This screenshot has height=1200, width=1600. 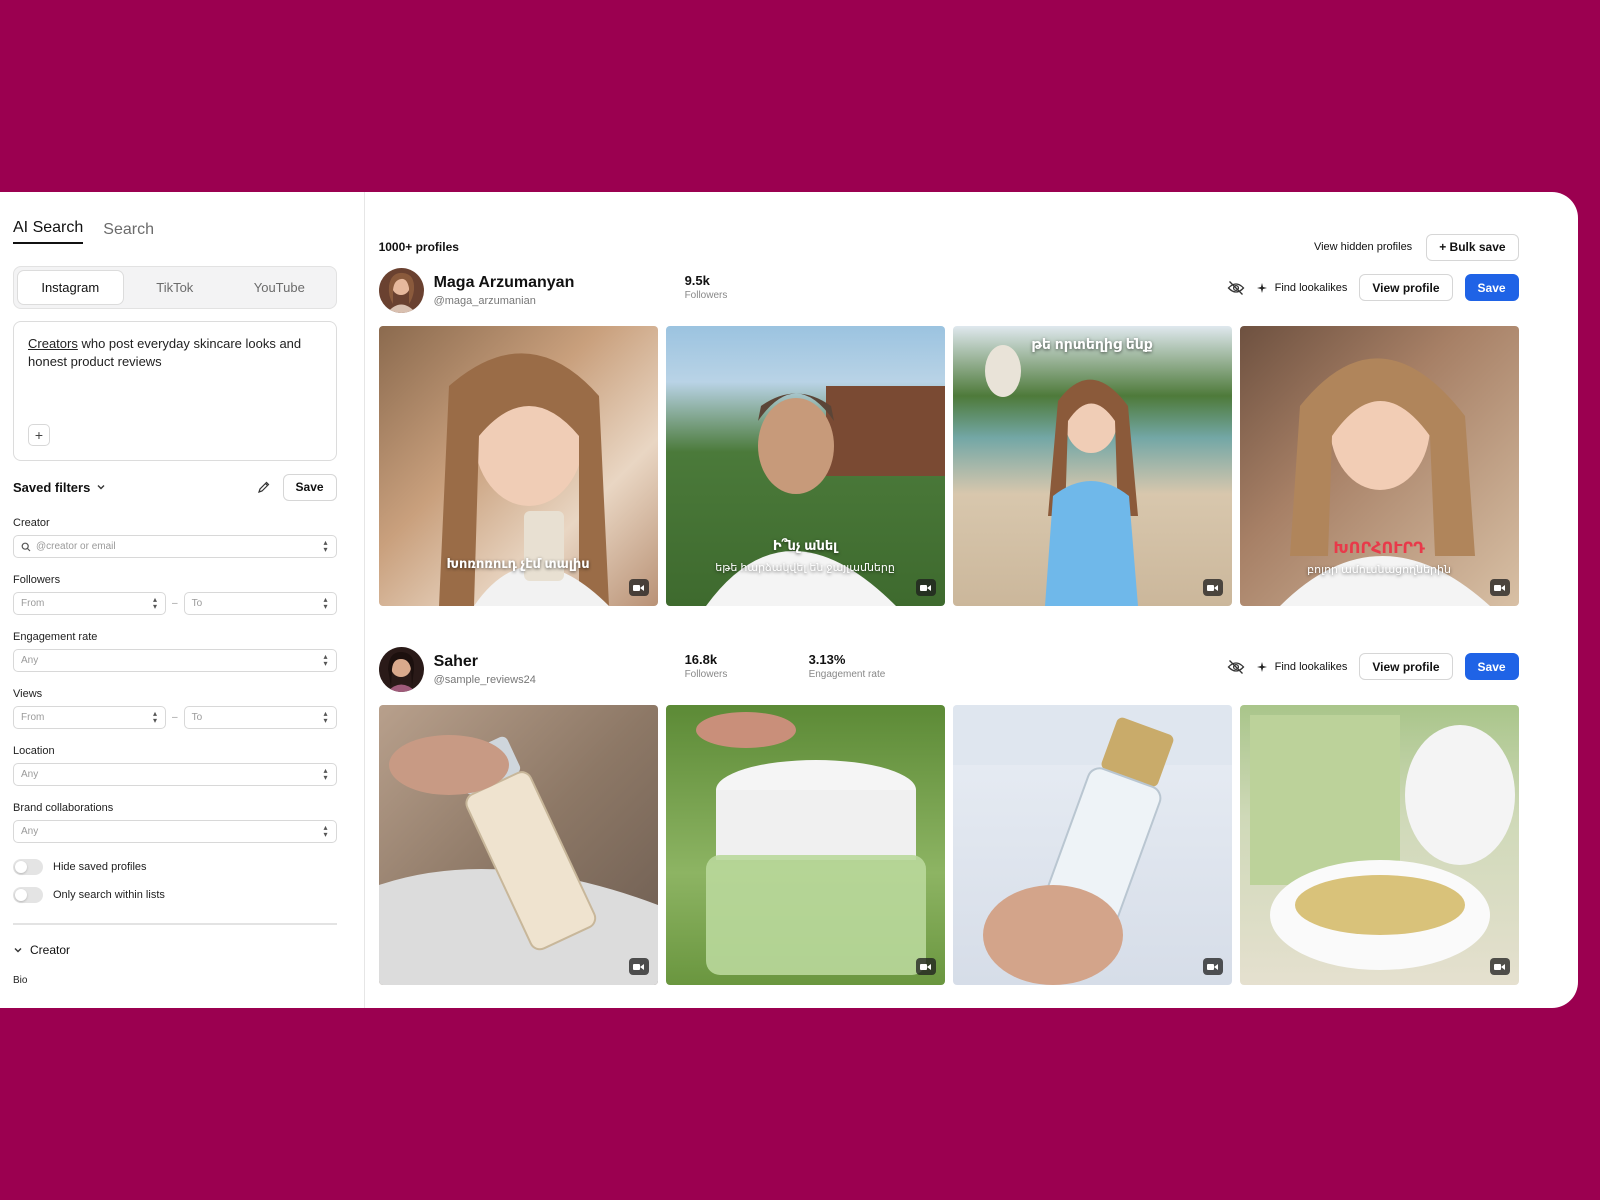 I want to click on media-subcaption: եթե հարձակվել են ջայլամները, so click(x=805, y=568).